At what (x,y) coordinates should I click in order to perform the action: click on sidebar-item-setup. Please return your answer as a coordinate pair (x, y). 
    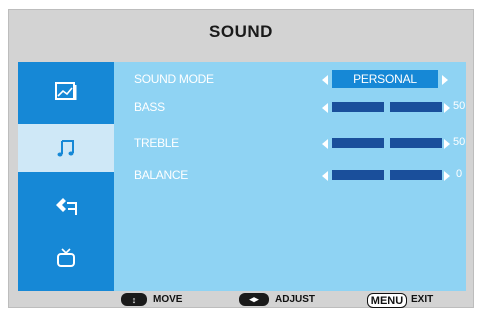
    Looking at the image, I should click on (66, 206).